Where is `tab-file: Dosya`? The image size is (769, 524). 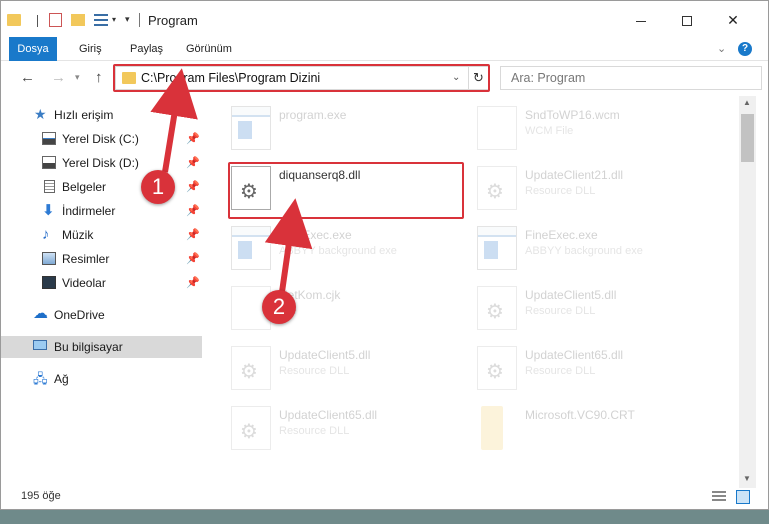
tab-file: Dosya is located at coordinates (33, 49).